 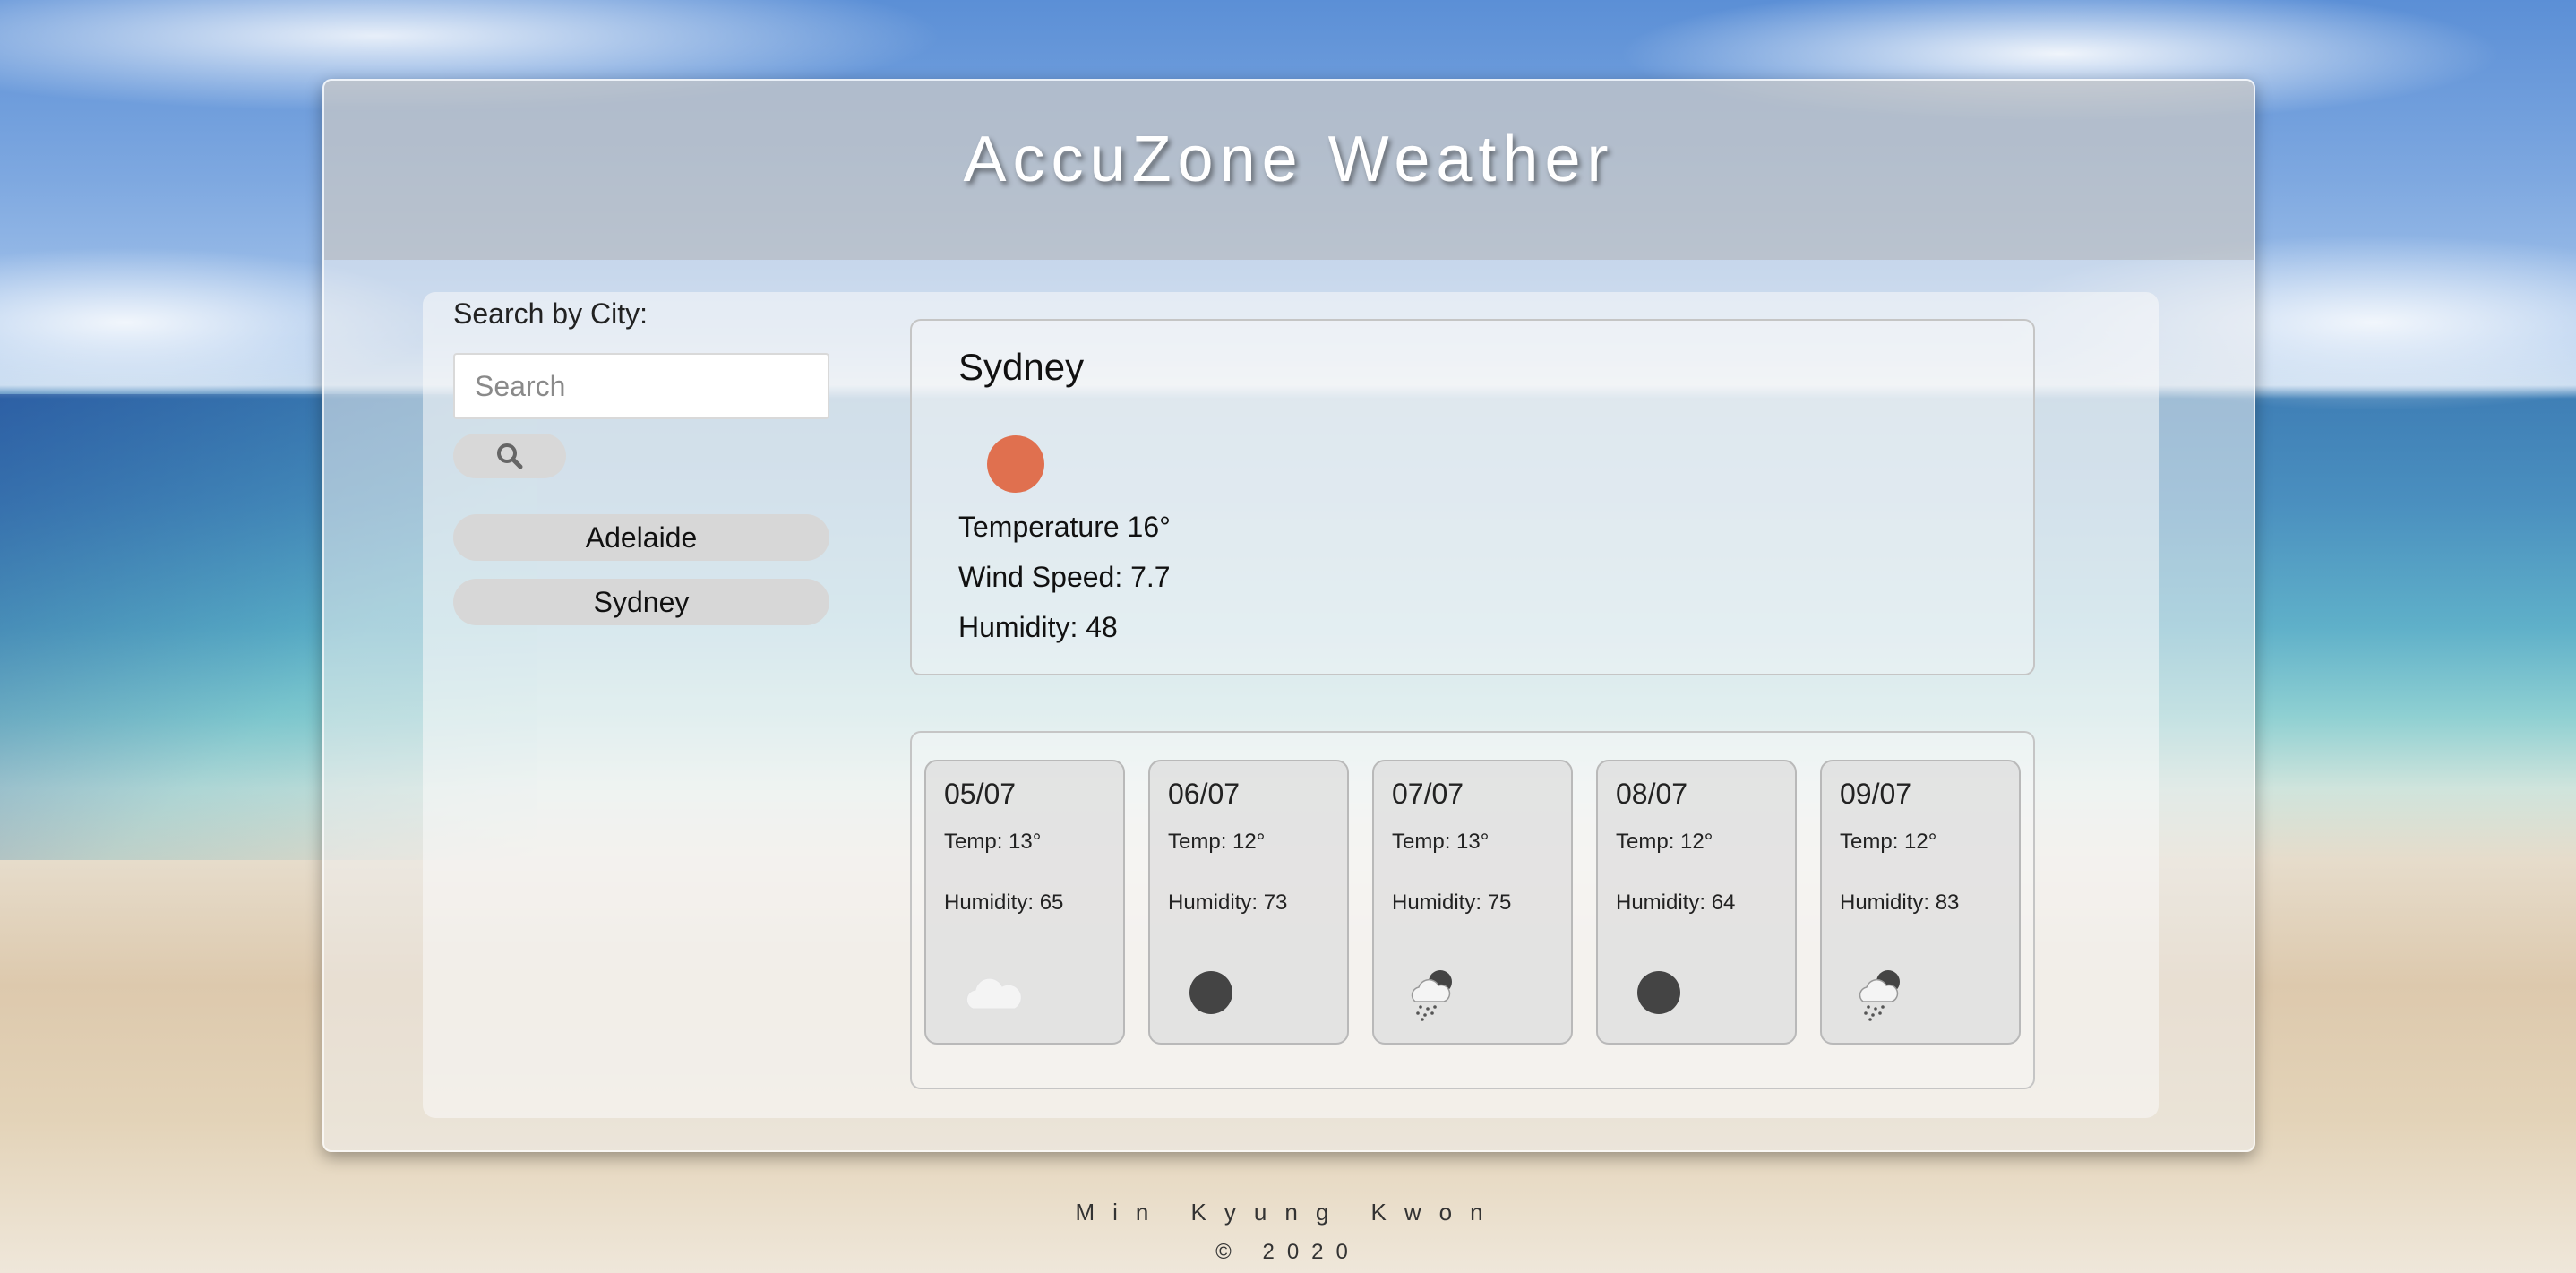 I want to click on forecast-day-card: 09/07 Temp: 12° Humidity: 83, so click(x=1920, y=902).